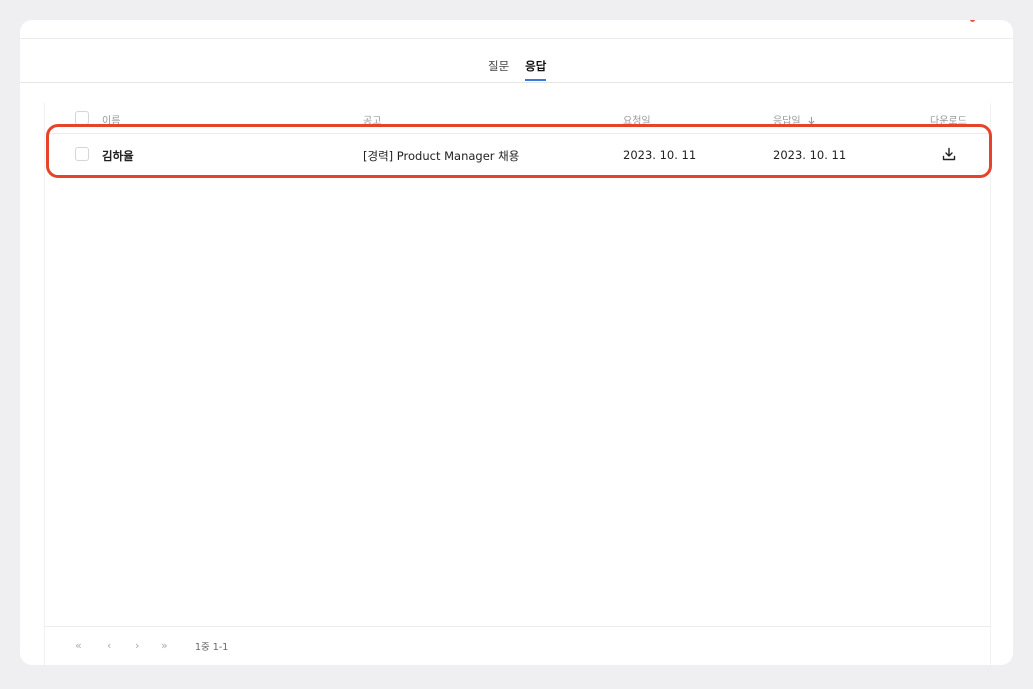 The height and width of the screenshot is (689, 1033). Describe the element at coordinates (519, 151) in the screenshot. I see `row-highlight-annotation` at that location.